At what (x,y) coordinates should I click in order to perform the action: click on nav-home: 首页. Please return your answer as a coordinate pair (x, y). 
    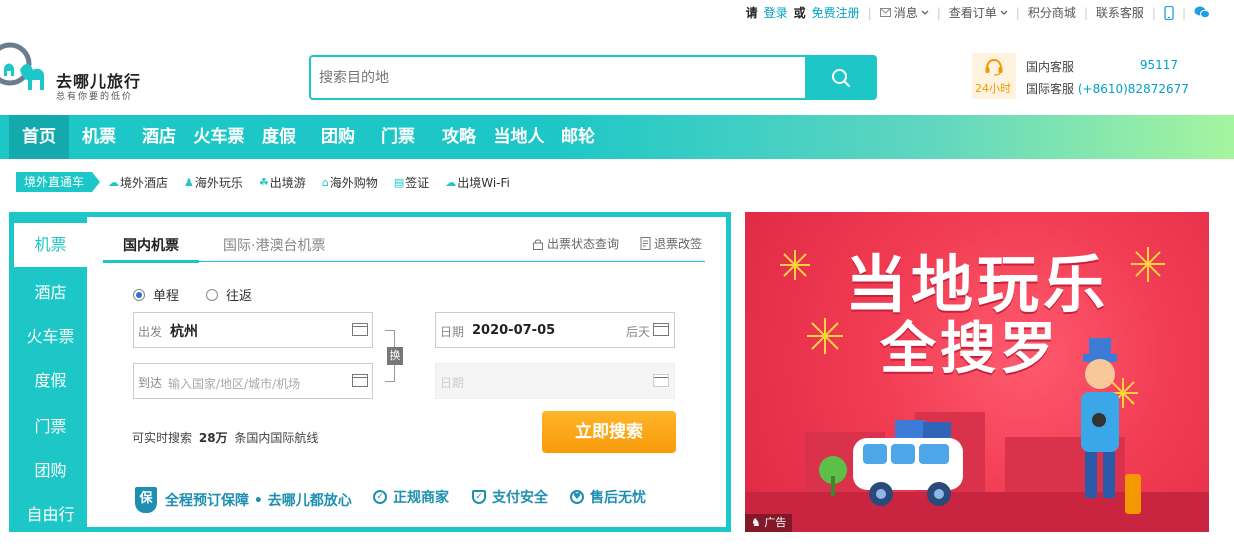
    Looking at the image, I should click on (39, 137).